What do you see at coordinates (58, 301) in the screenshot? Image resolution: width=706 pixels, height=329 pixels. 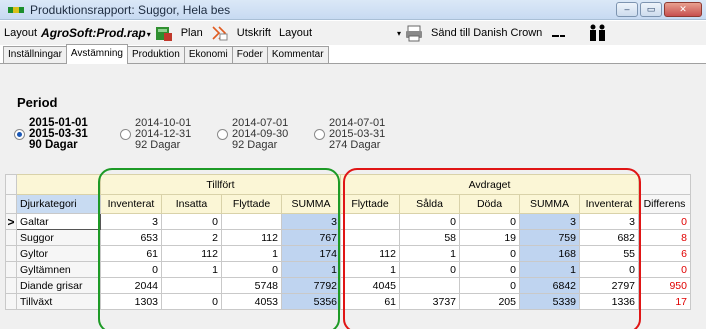 I see `category-cell: Tillväxt` at bounding box center [58, 301].